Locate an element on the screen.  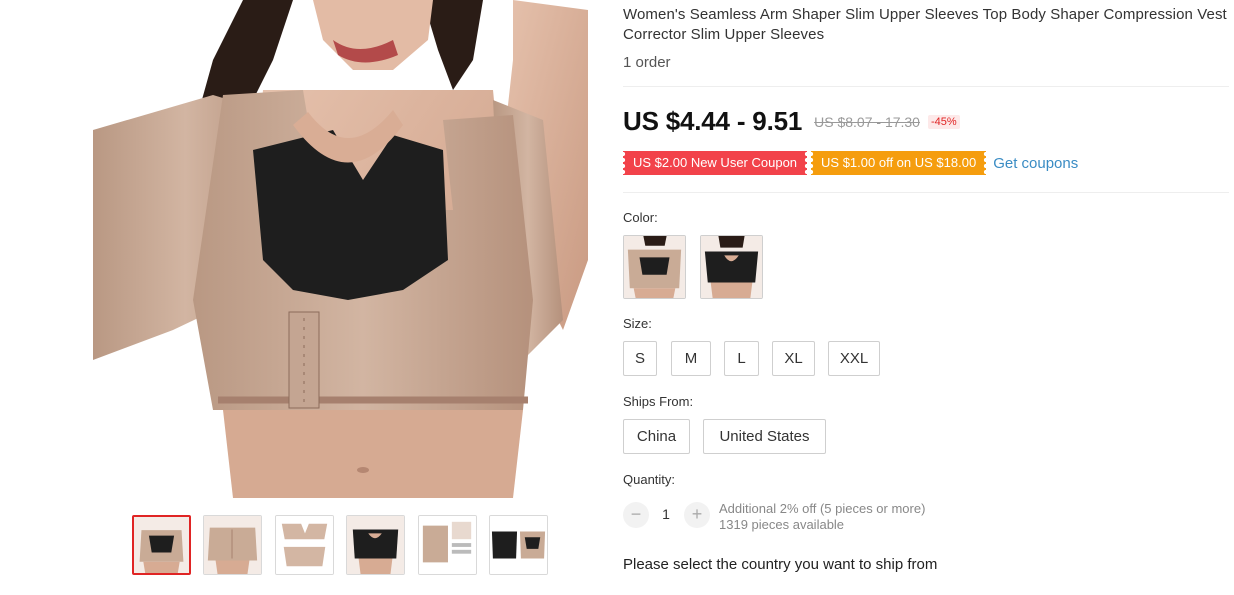
quantity-label: Quantity: is located at coordinates (649, 479).